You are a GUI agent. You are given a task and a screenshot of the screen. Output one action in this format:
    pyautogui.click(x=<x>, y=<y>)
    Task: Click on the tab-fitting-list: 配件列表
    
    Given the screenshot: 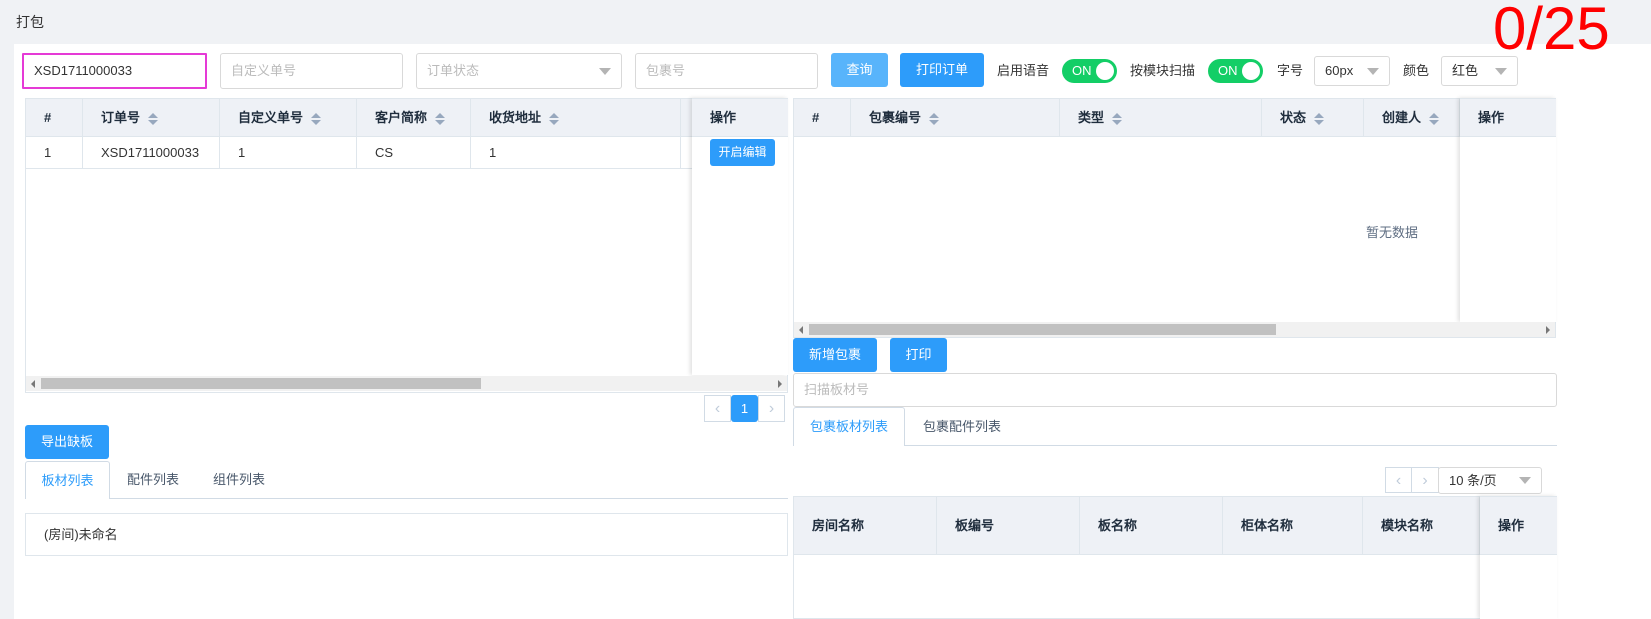 What is the action you would take?
    pyautogui.click(x=153, y=480)
    